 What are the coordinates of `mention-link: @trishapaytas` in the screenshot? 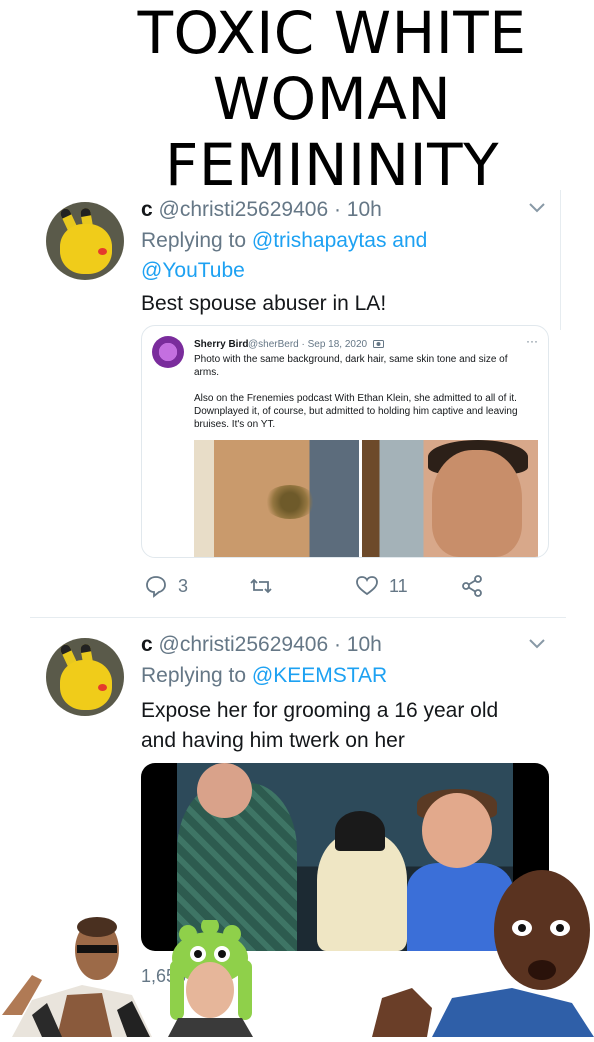 It's located at (319, 240).